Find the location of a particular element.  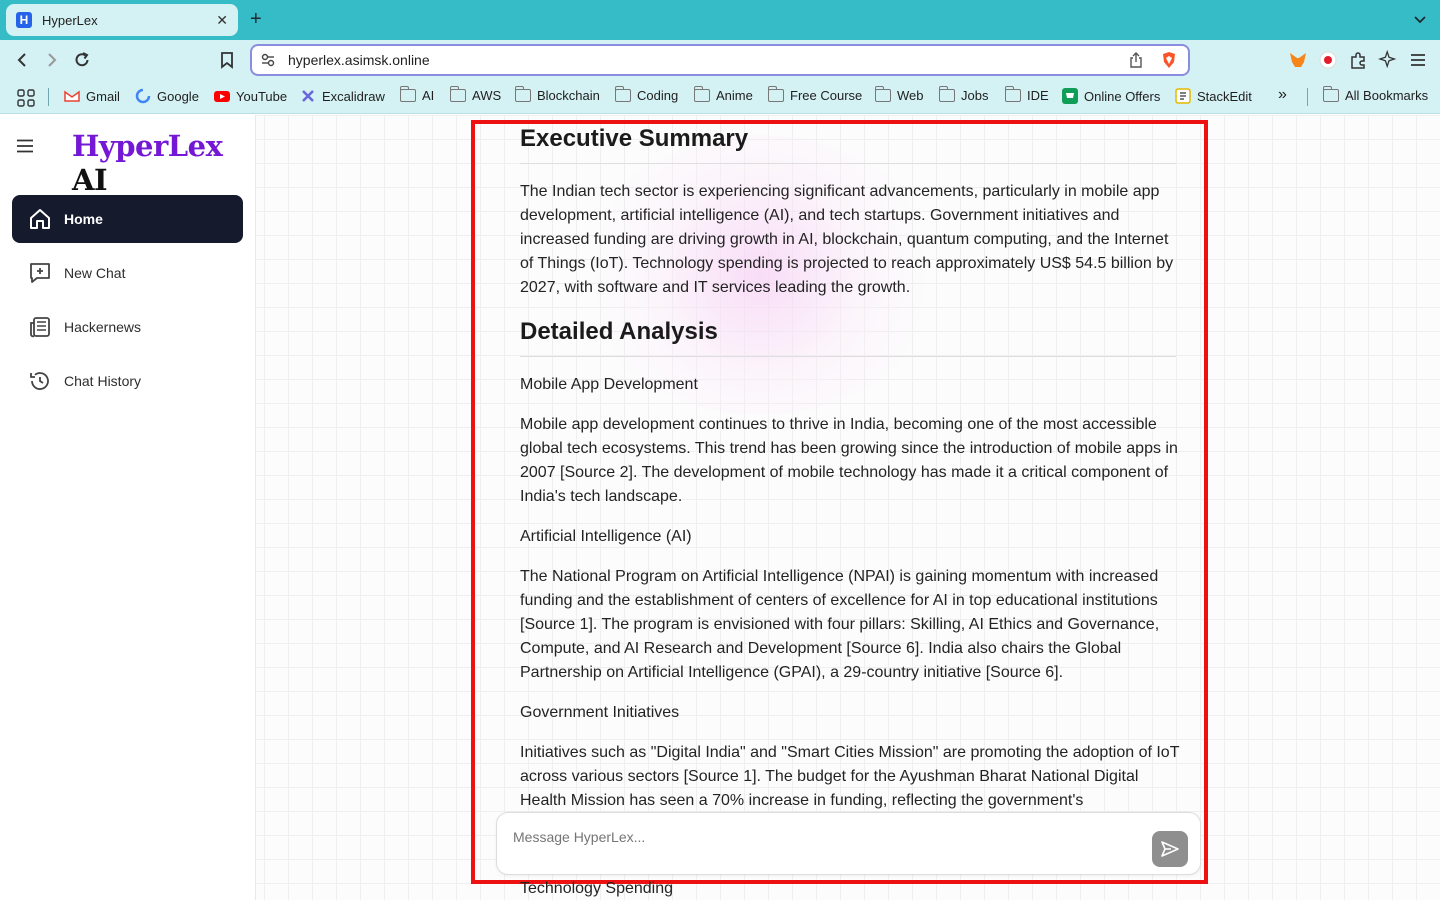

close-tab-icon: ✕ is located at coordinates (222, 20).